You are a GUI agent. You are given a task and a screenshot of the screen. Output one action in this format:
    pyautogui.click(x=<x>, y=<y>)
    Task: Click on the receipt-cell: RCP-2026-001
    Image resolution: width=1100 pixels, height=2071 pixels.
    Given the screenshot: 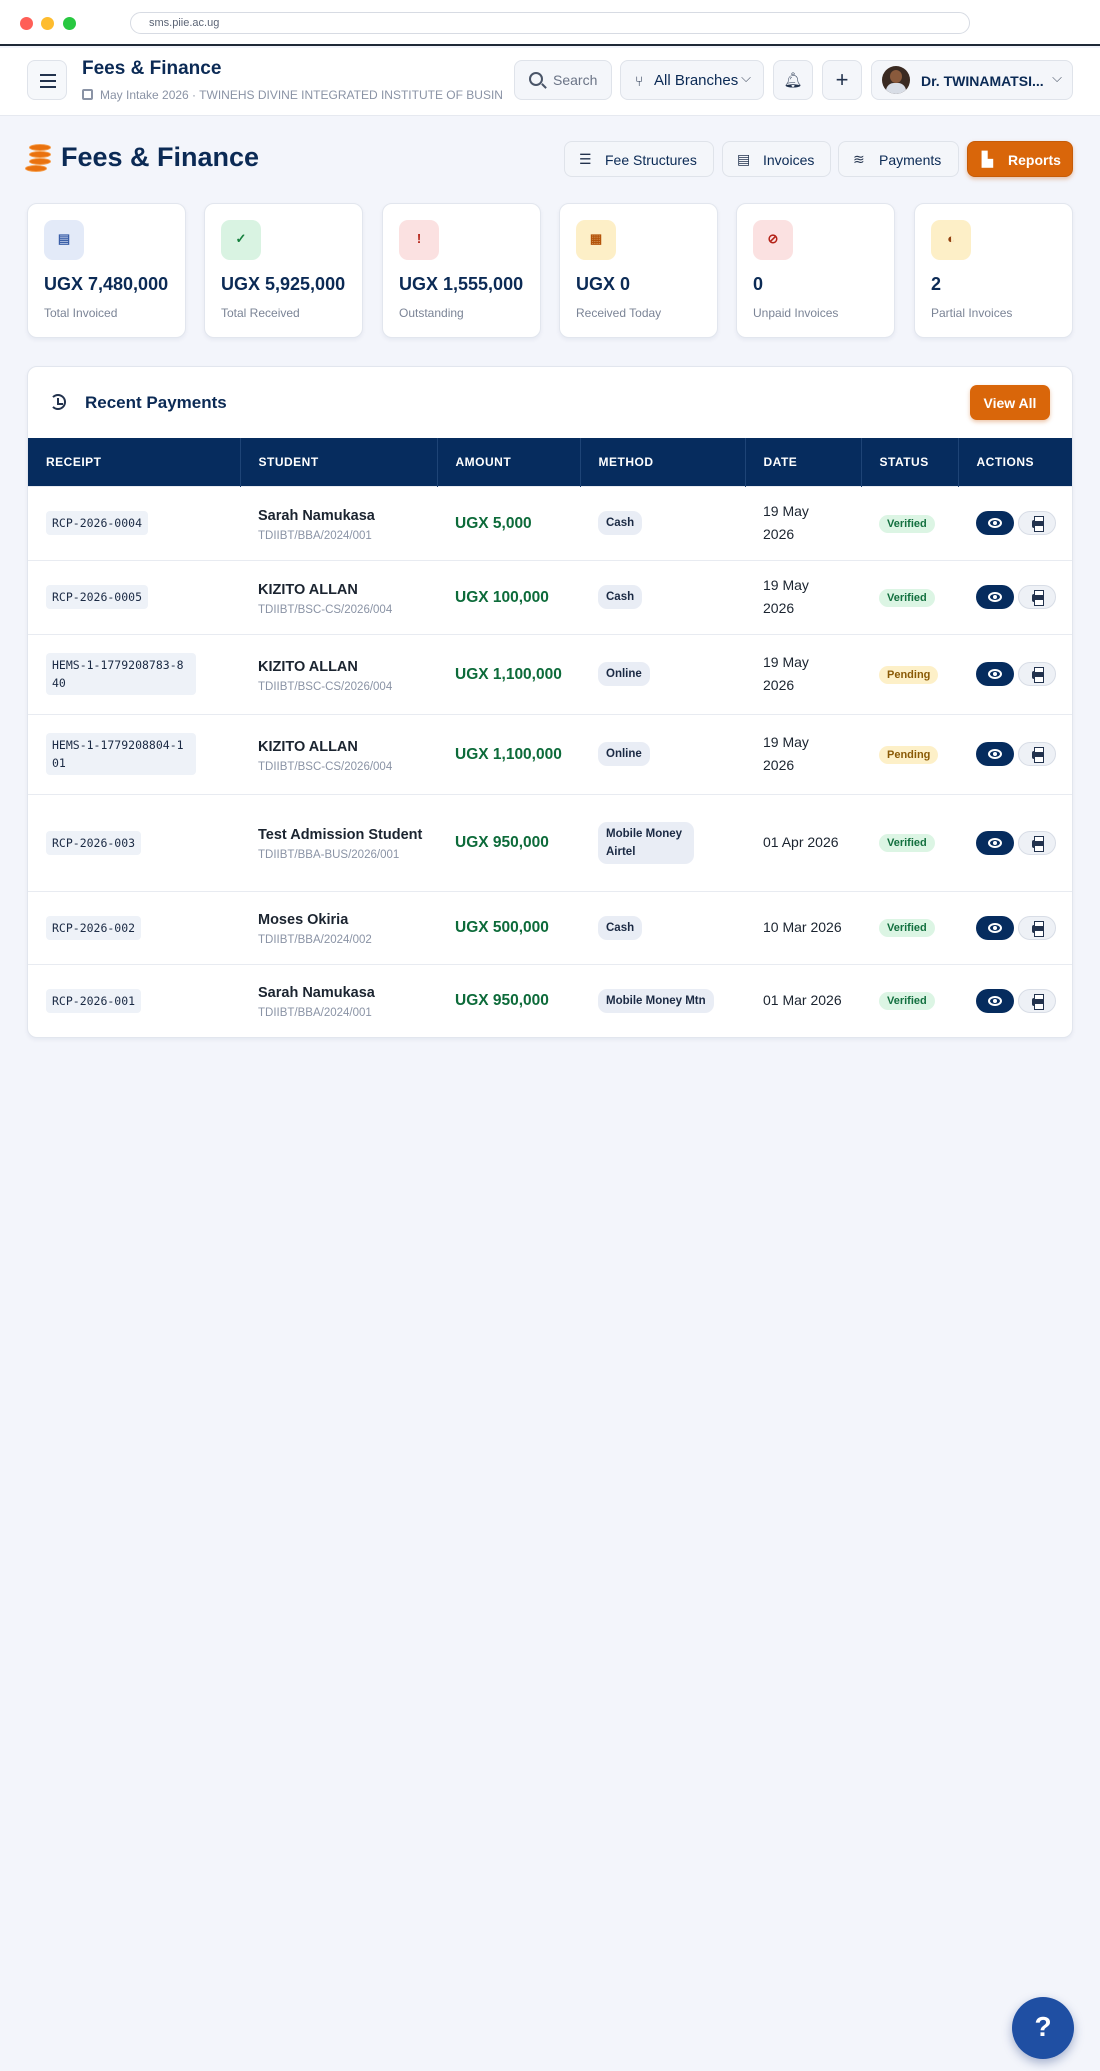 What is the action you would take?
    pyautogui.click(x=134, y=1000)
    